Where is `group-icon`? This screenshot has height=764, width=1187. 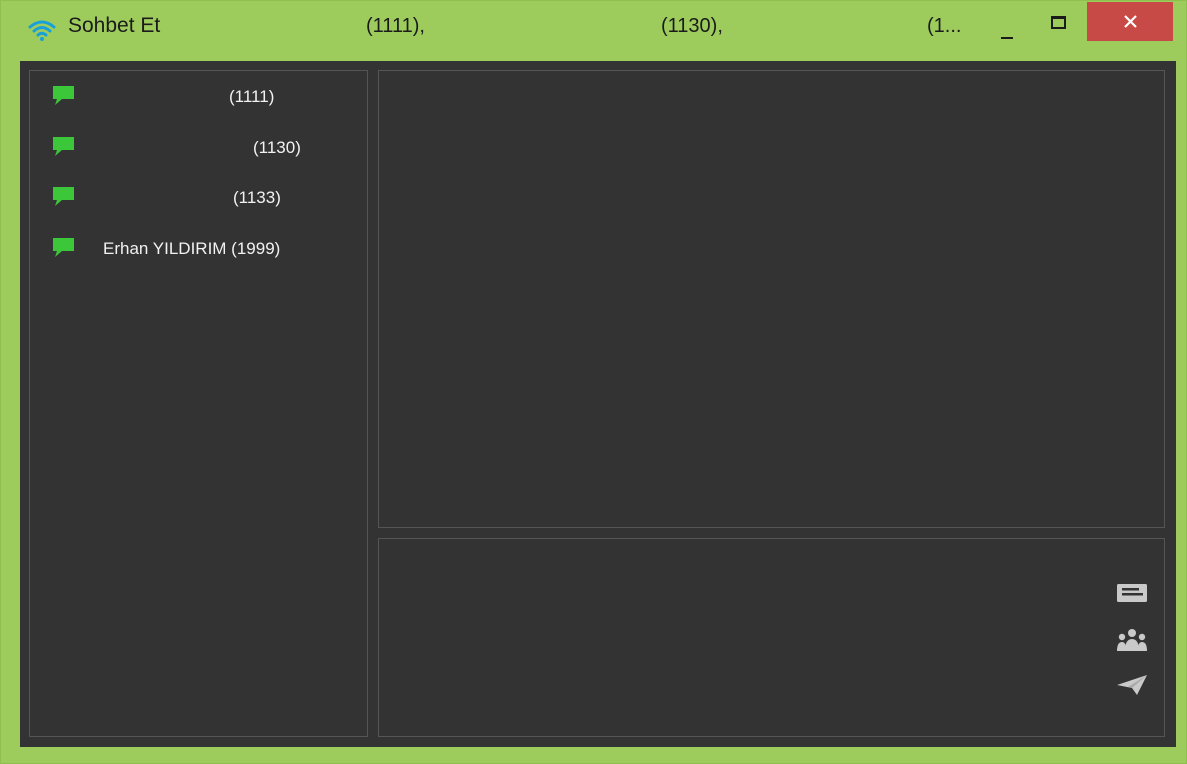
group-icon is located at coordinates (1132, 640).